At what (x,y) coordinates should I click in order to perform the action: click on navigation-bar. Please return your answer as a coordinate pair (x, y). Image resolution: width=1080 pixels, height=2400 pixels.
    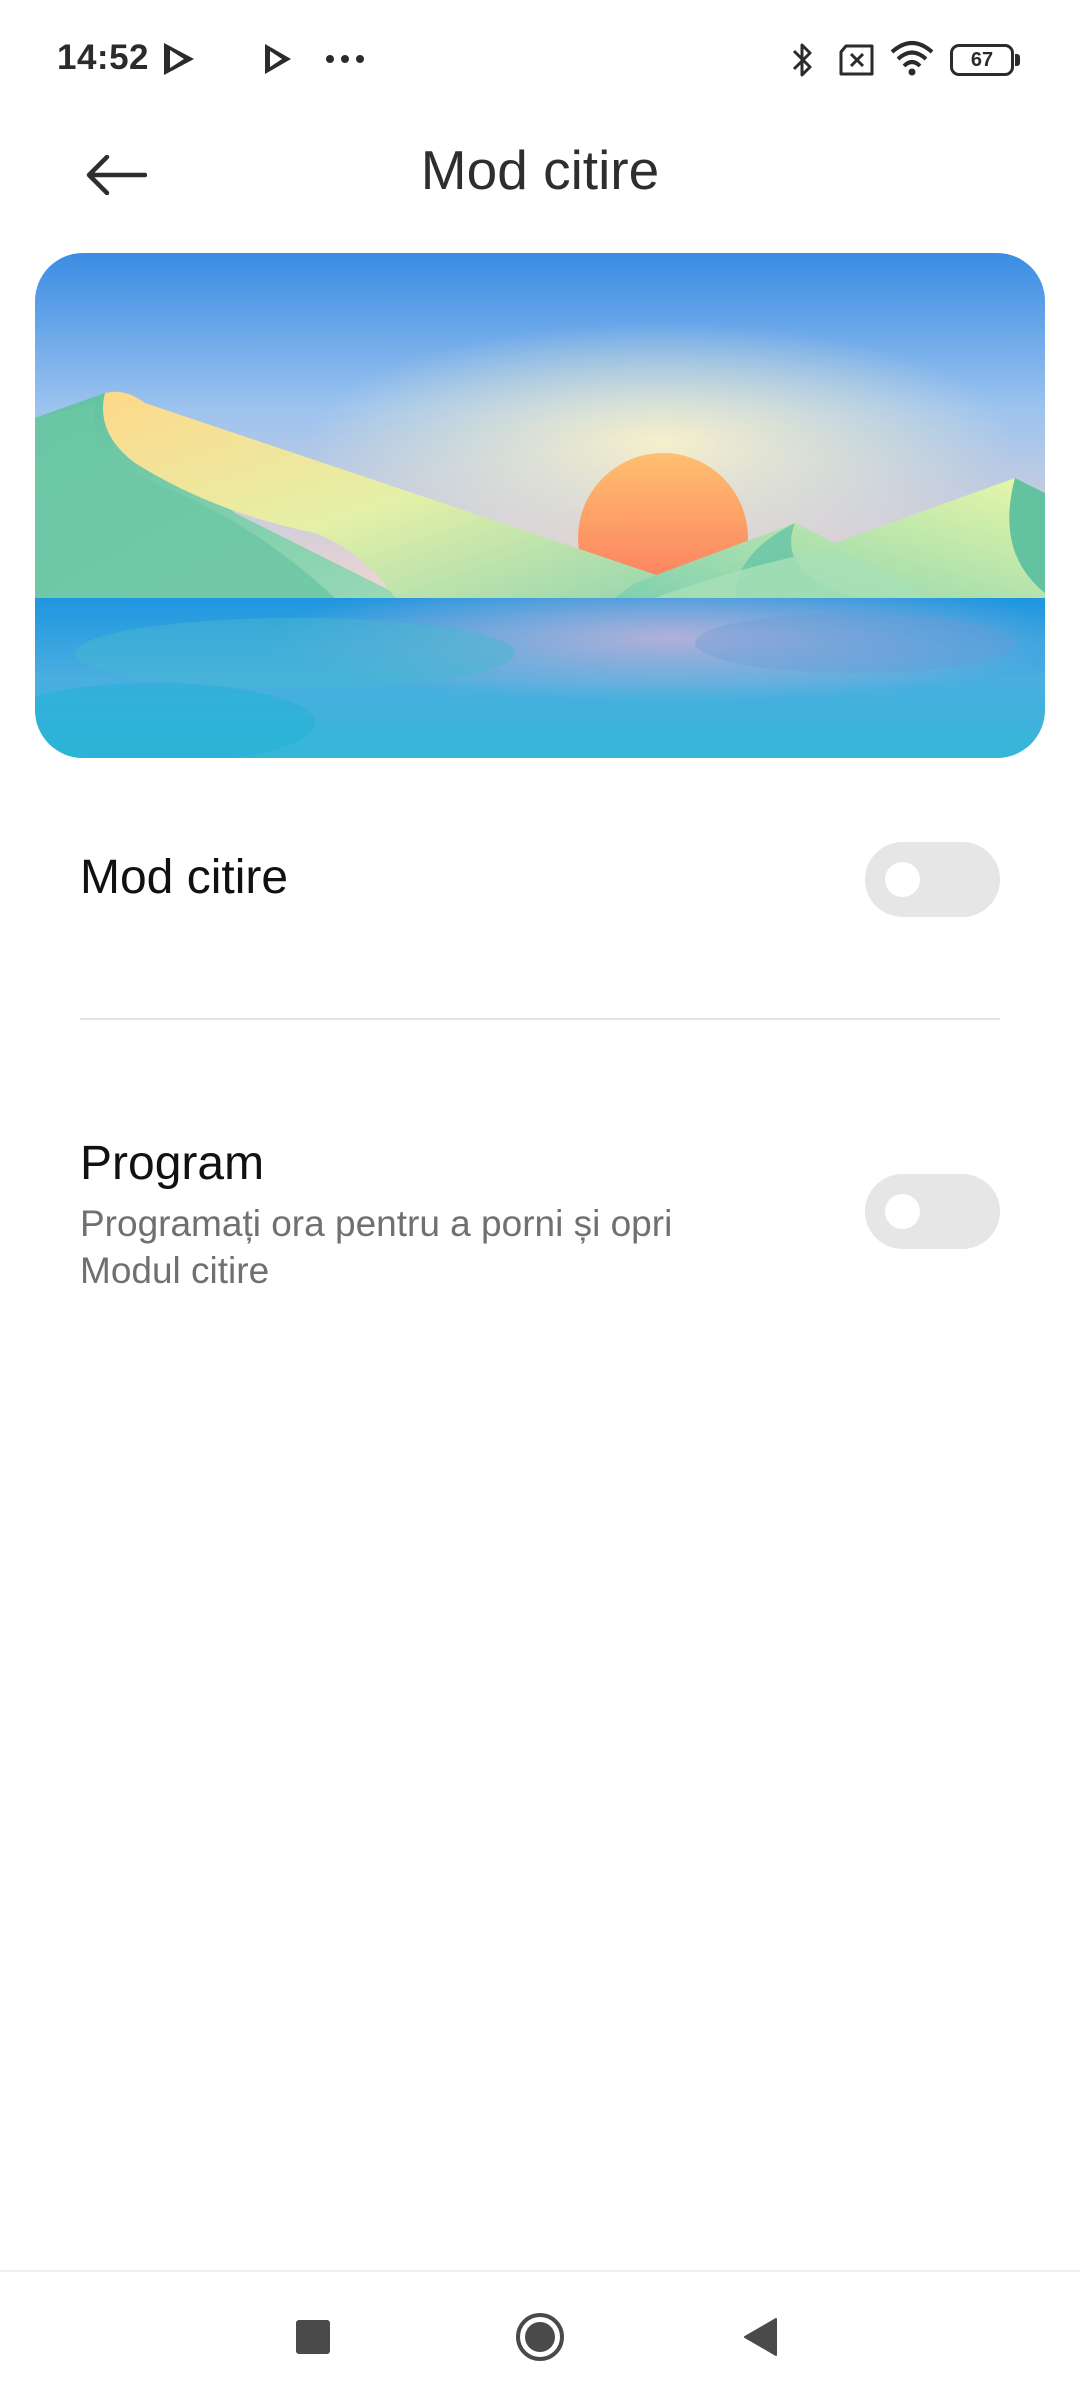
    Looking at the image, I should click on (540, 2335).